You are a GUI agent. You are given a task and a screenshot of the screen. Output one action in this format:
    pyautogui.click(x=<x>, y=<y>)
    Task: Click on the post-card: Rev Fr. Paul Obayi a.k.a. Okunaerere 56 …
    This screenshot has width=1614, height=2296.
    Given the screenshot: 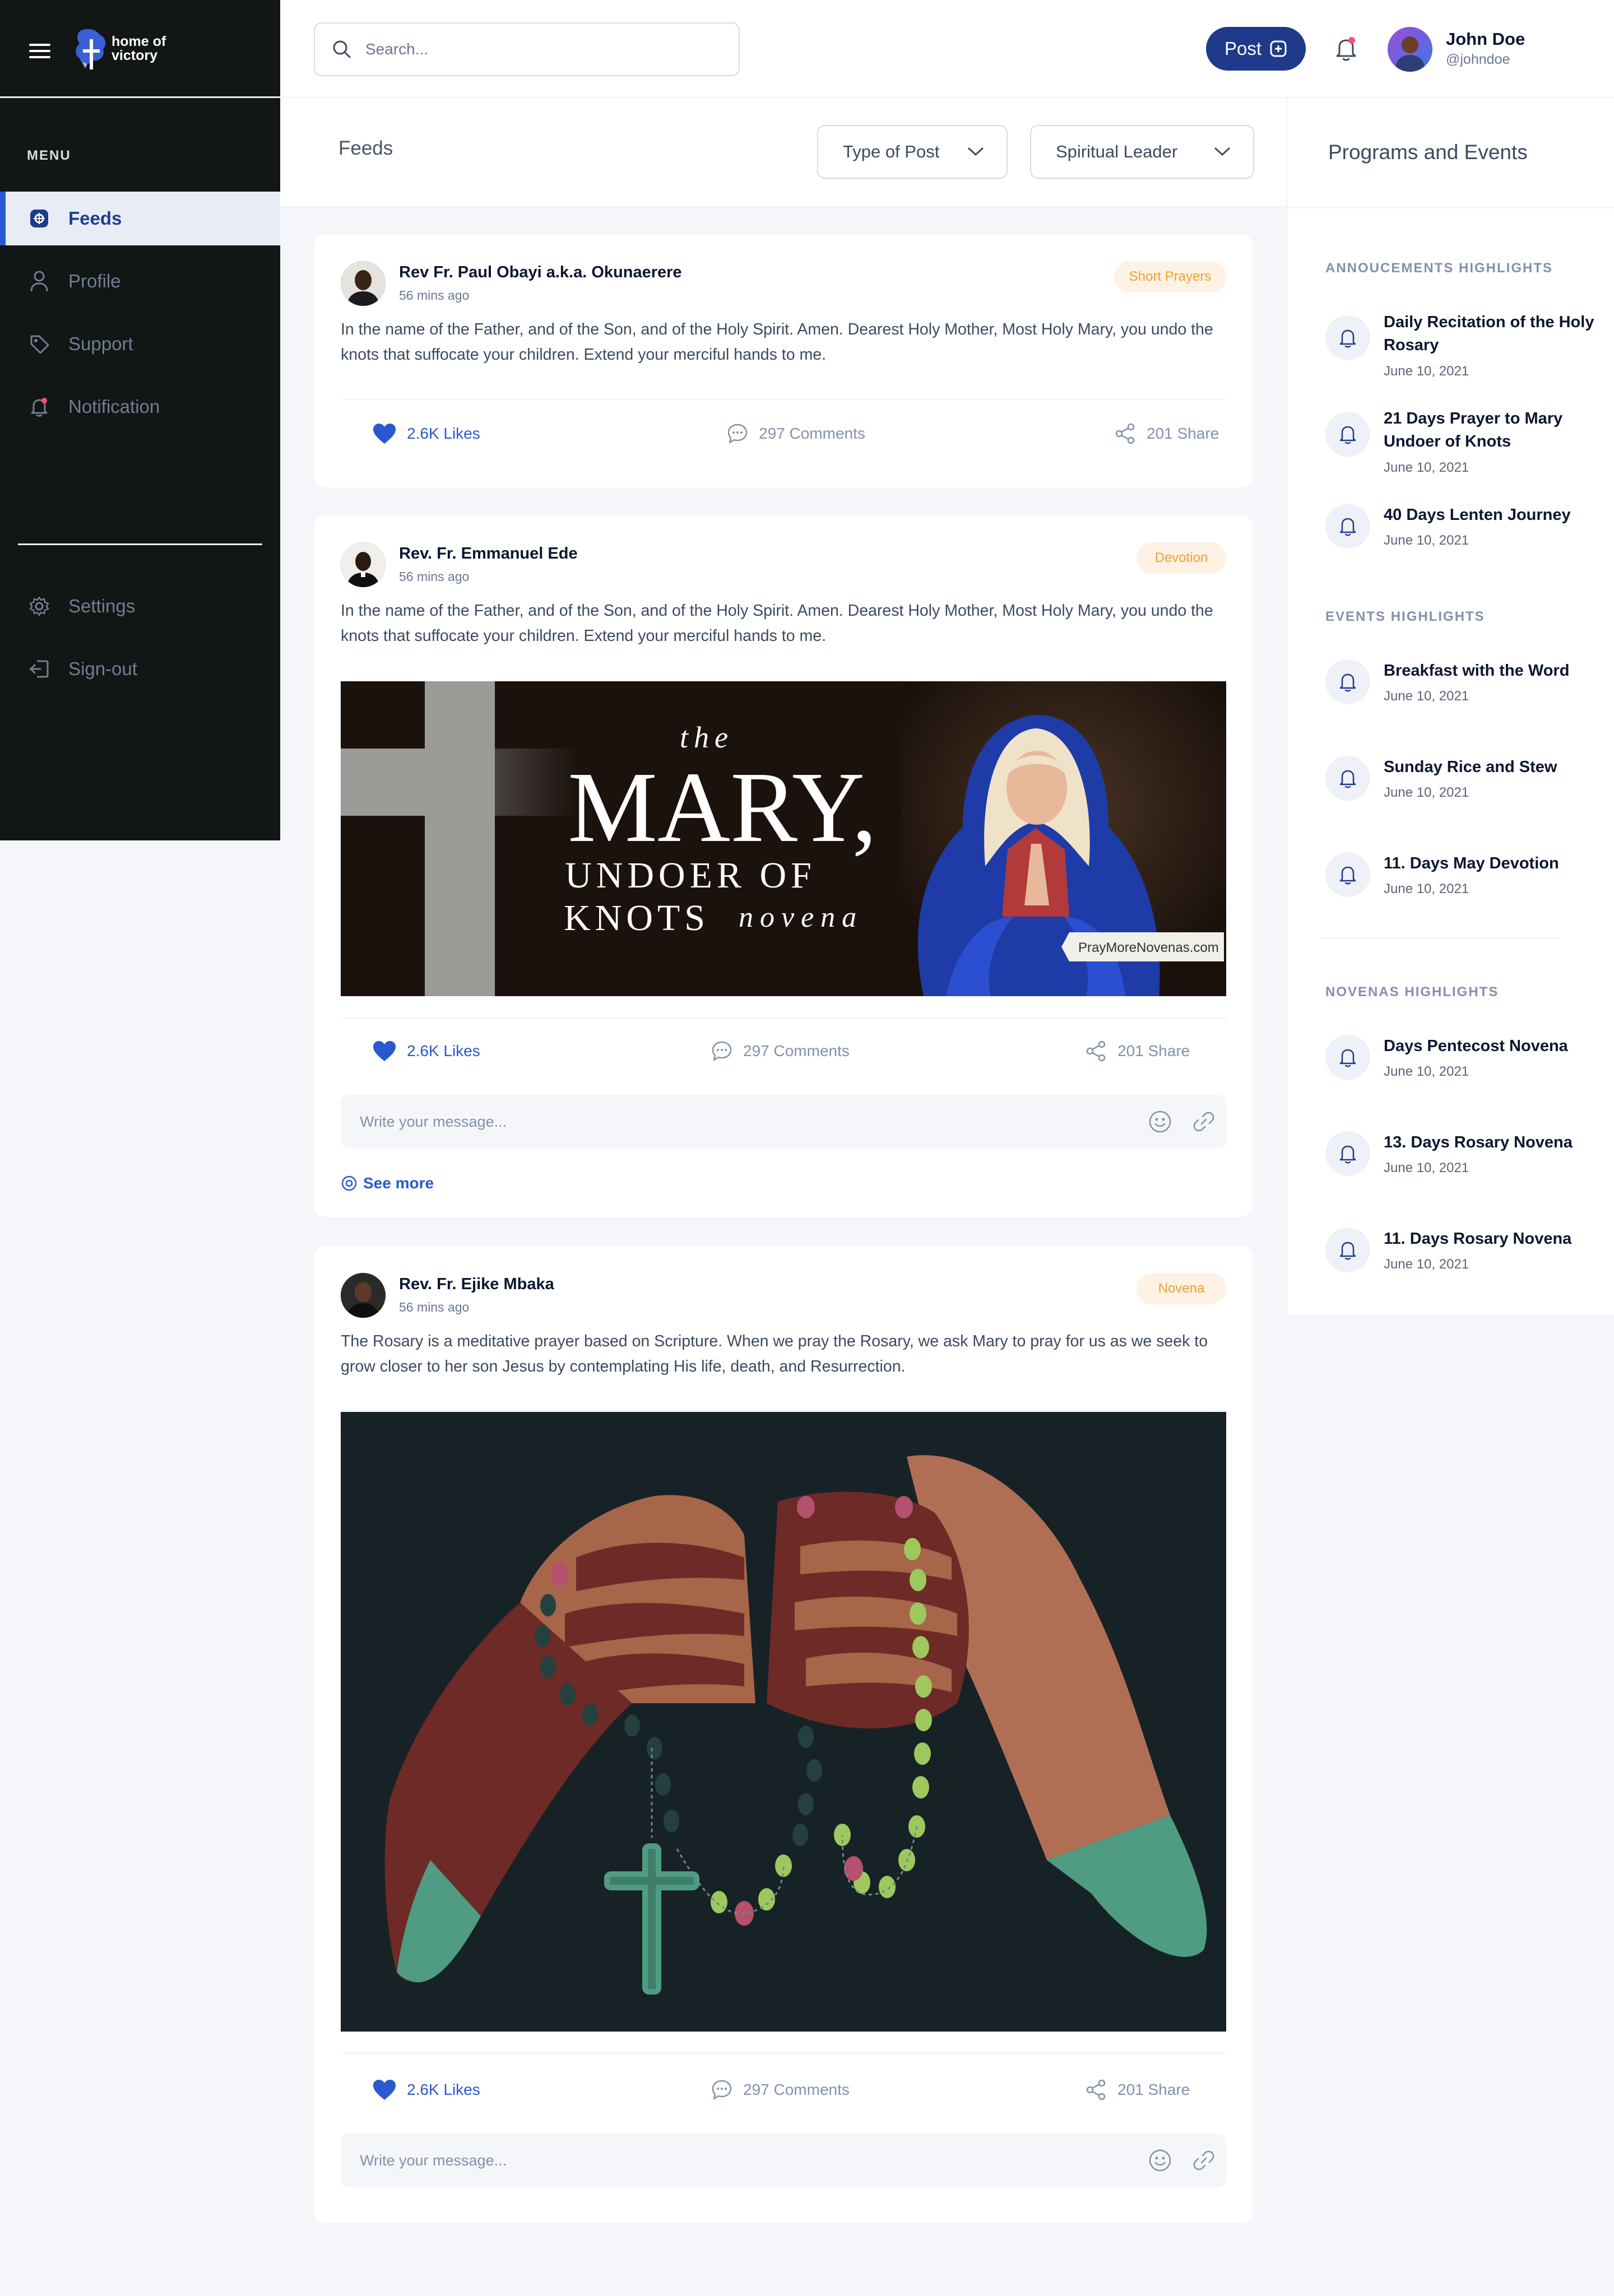 What is the action you would take?
    pyautogui.click(x=783, y=360)
    